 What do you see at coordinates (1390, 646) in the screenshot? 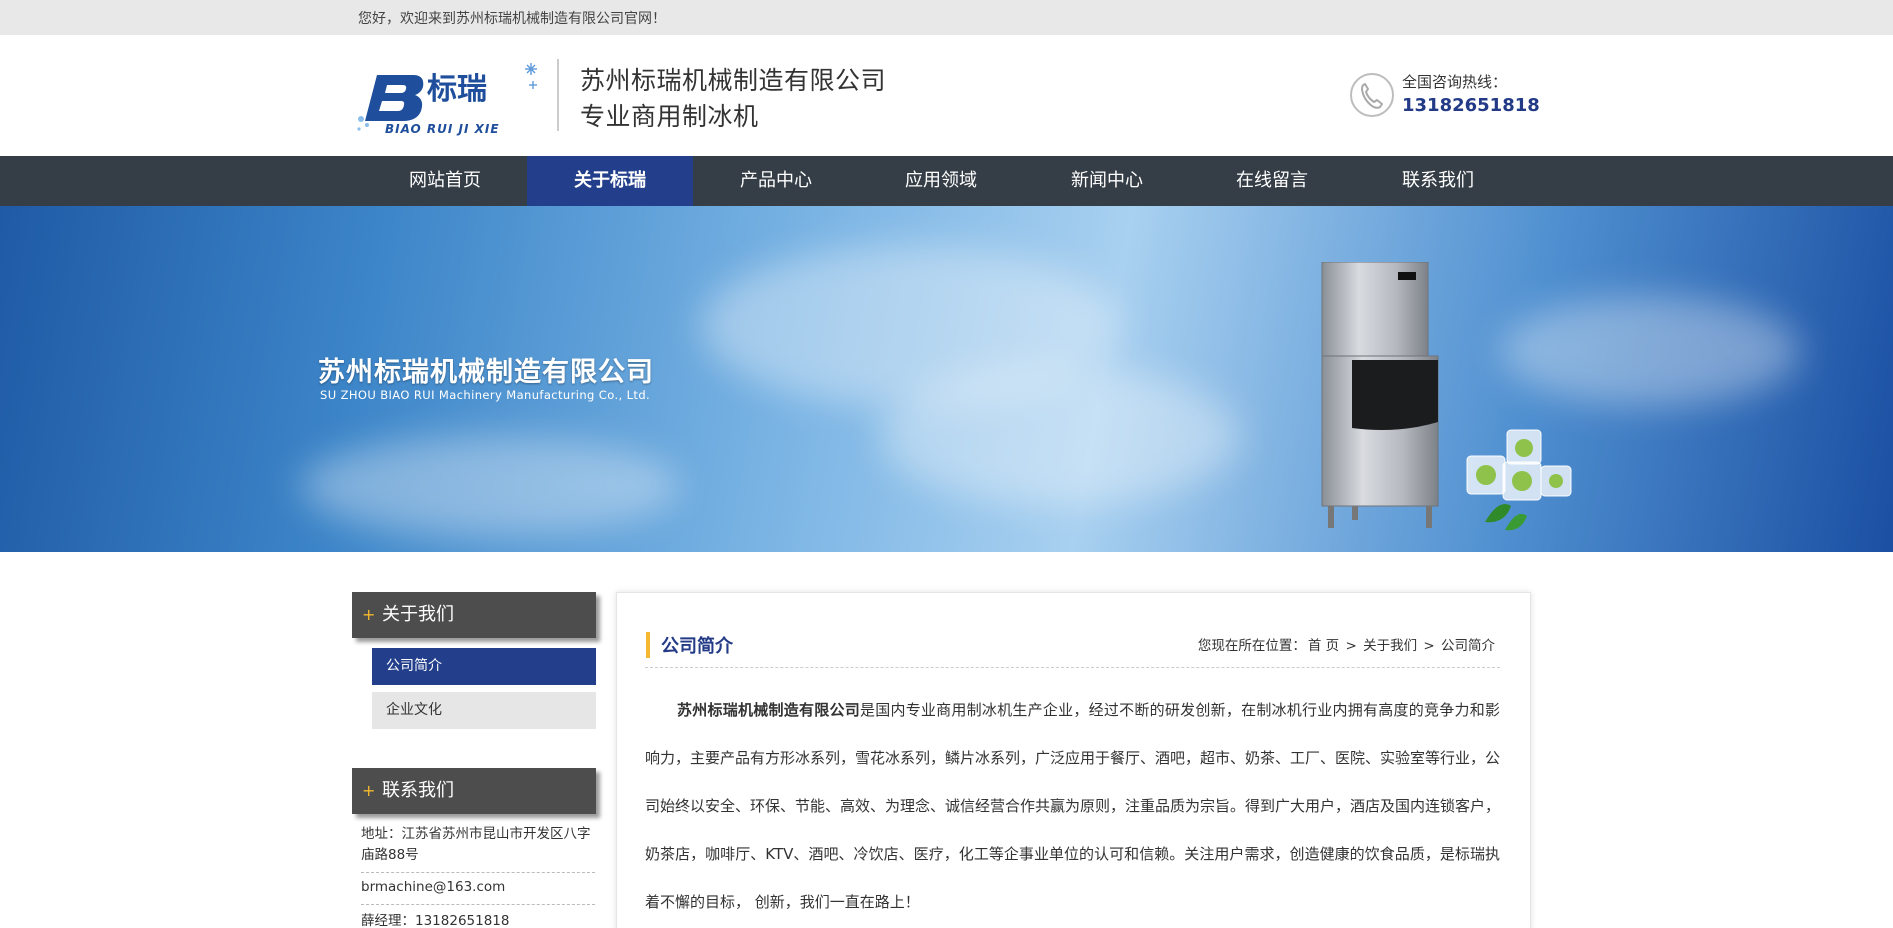
I see `breadcrumb-link-about: 关于我们` at bounding box center [1390, 646].